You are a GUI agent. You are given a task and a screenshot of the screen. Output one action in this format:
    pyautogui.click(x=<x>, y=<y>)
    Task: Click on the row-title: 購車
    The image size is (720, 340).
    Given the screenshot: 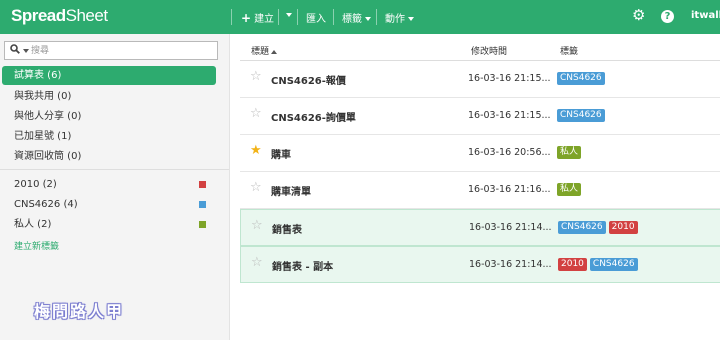 What is the action you would take?
    pyautogui.click(x=281, y=153)
    